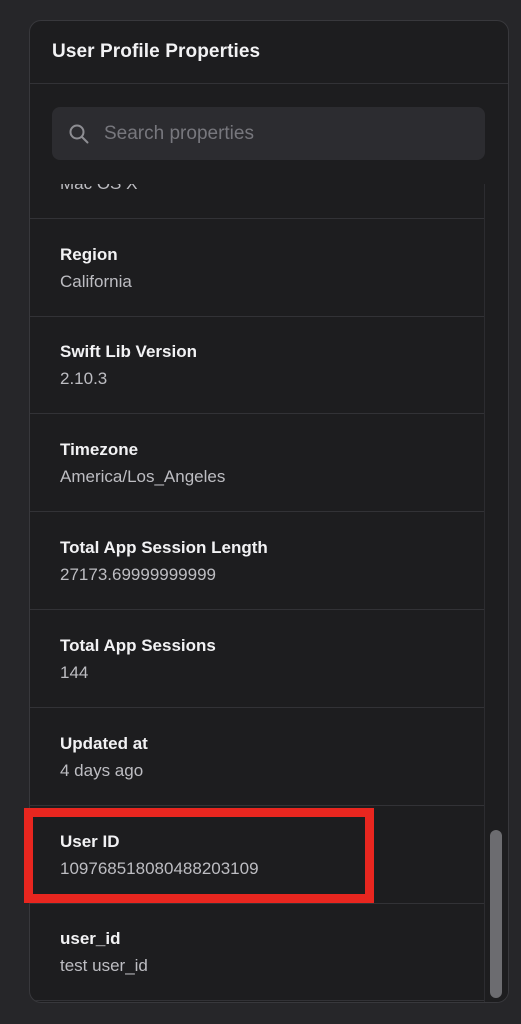  Describe the element at coordinates (258, 757) in the screenshot. I see `property-row-updated-at: Updated at 4 days ago` at that location.